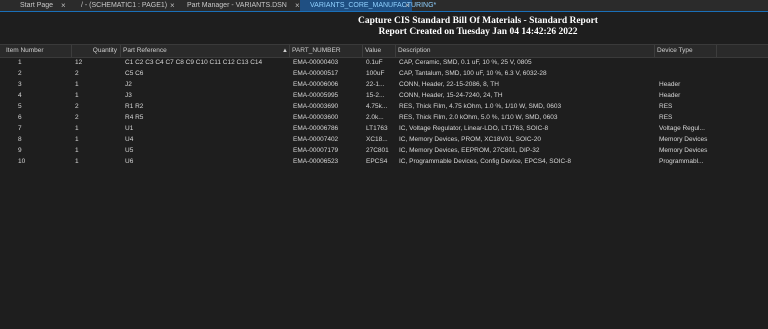 The height and width of the screenshot is (329, 768). What do you see at coordinates (194, 62) in the screenshot?
I see `cell-part-reference: C1 C2 C3 C4 C7 C8 C9 C10 C11 C12 C13 C14` at bounding box center [194, 62].